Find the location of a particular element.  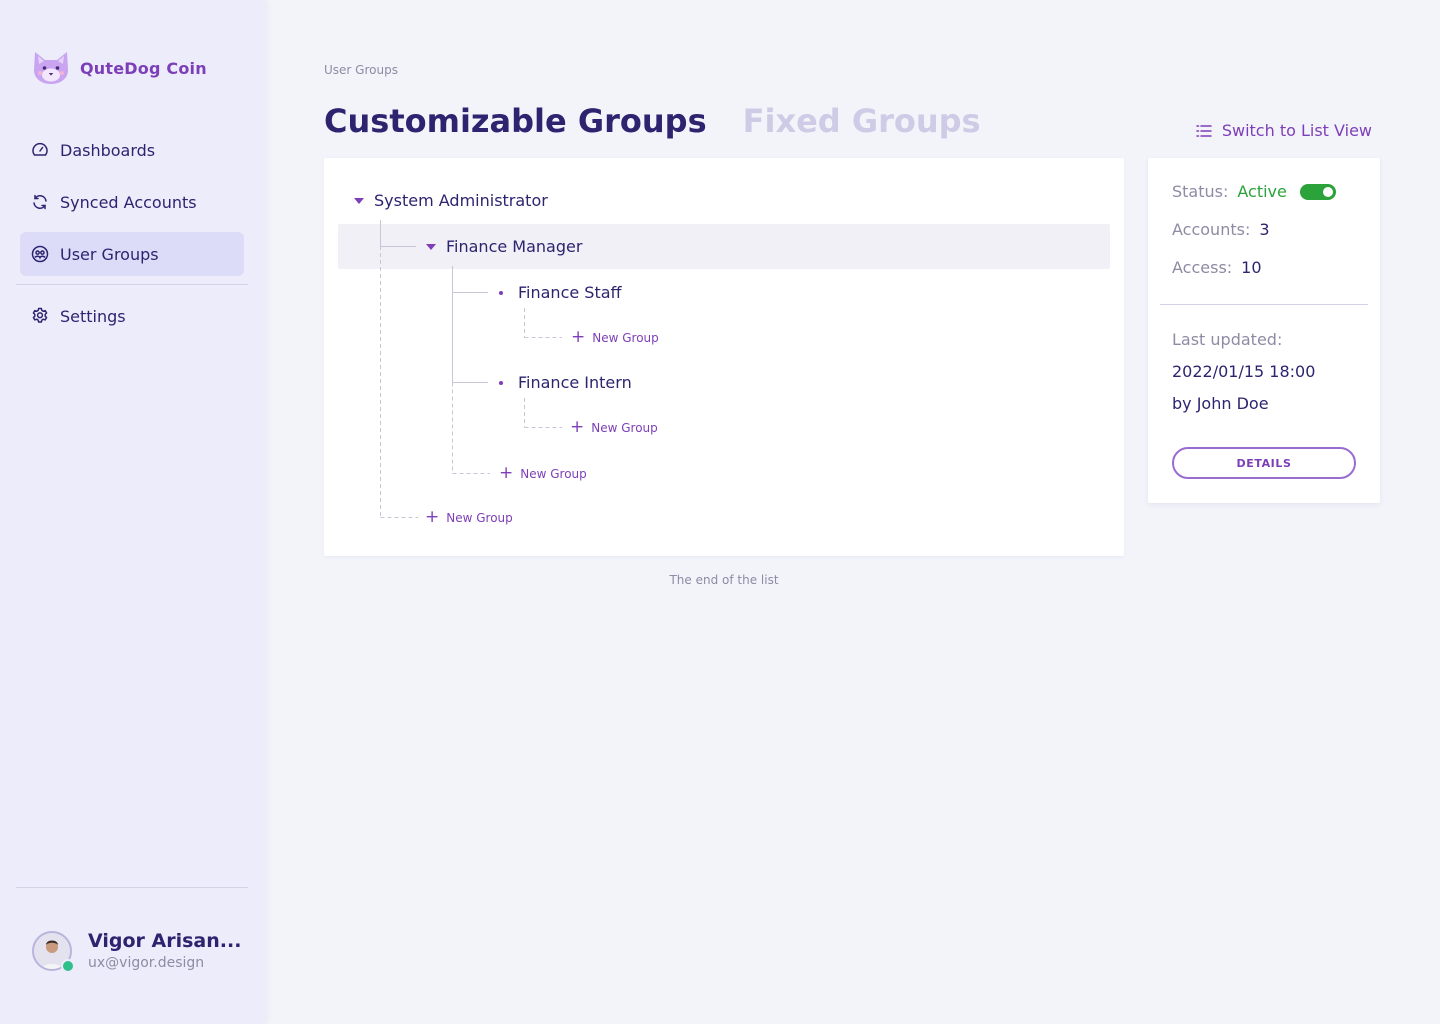

last-updated-label: Last updated: is located at coordinates (1227, 339).